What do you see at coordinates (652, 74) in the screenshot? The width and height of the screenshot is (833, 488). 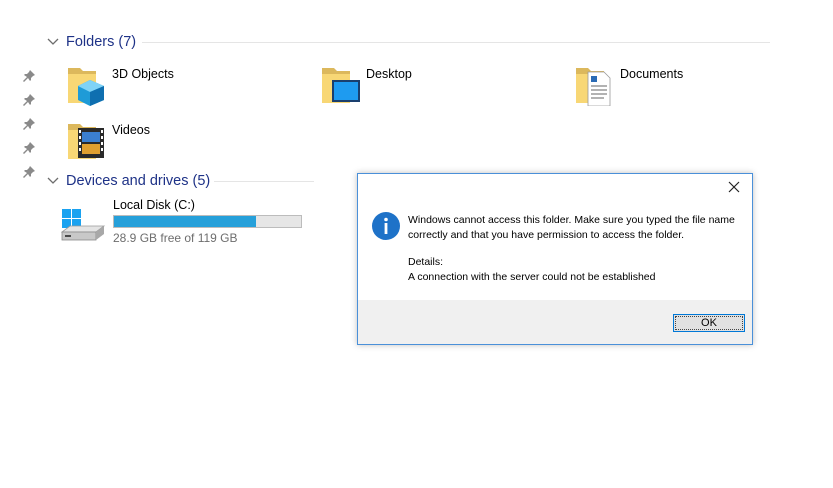 I see `folder-label: Documents` at bounding box center [652, 74].